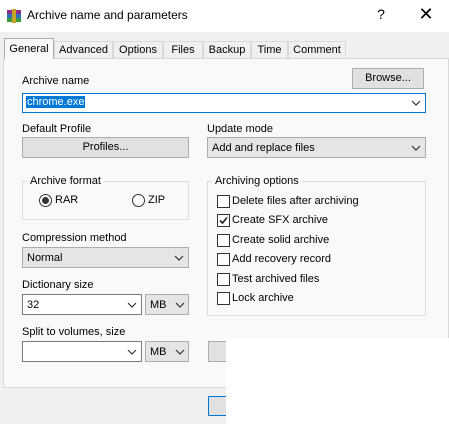 This screenshot has height=424, width=449. I want to click on compression-method-value: Normal, so click(45, 258).